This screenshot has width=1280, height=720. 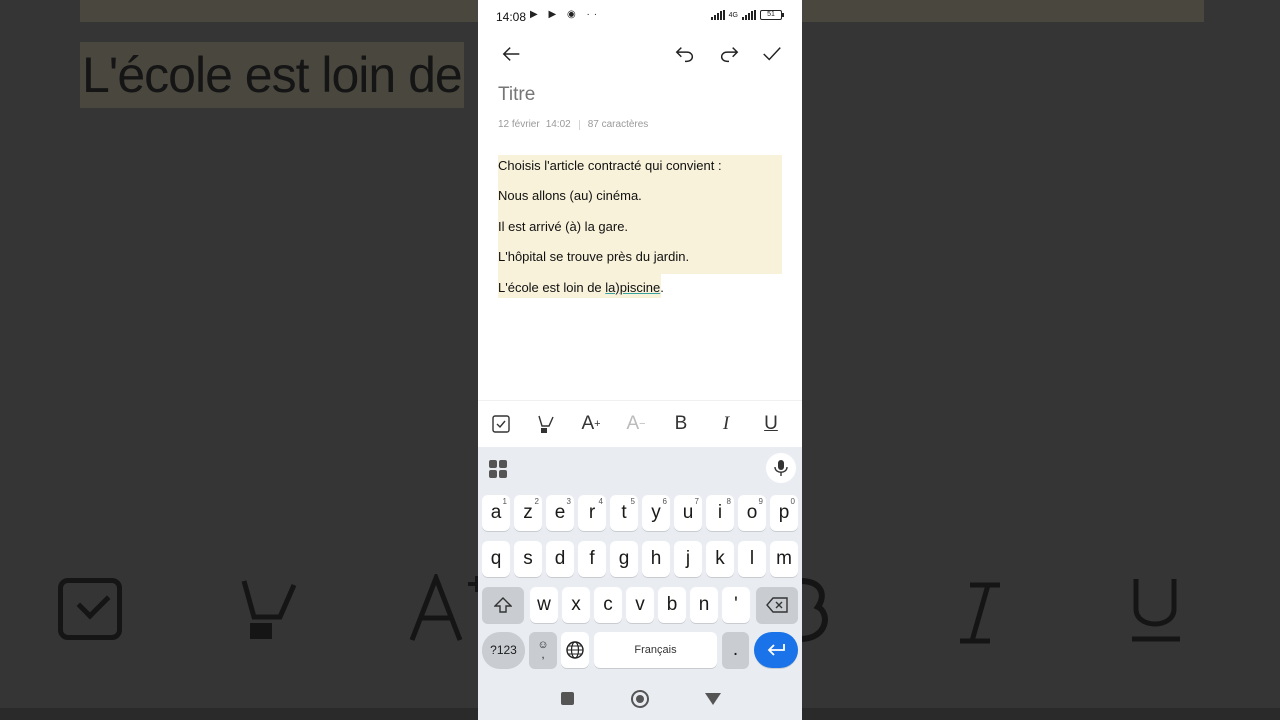 What do you see at coordinates (624, 559) in the screenshot?
I see `key-g: g` at bounding box center [624, 559].